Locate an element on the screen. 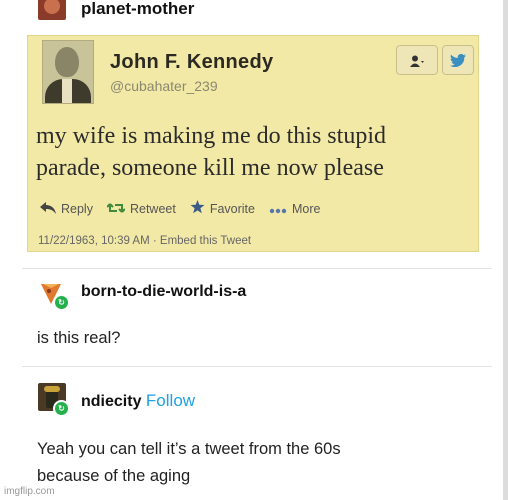 Image resolution: width=508 pixels, height=500 pixels. star-icon is located at coordinates (197, 208).